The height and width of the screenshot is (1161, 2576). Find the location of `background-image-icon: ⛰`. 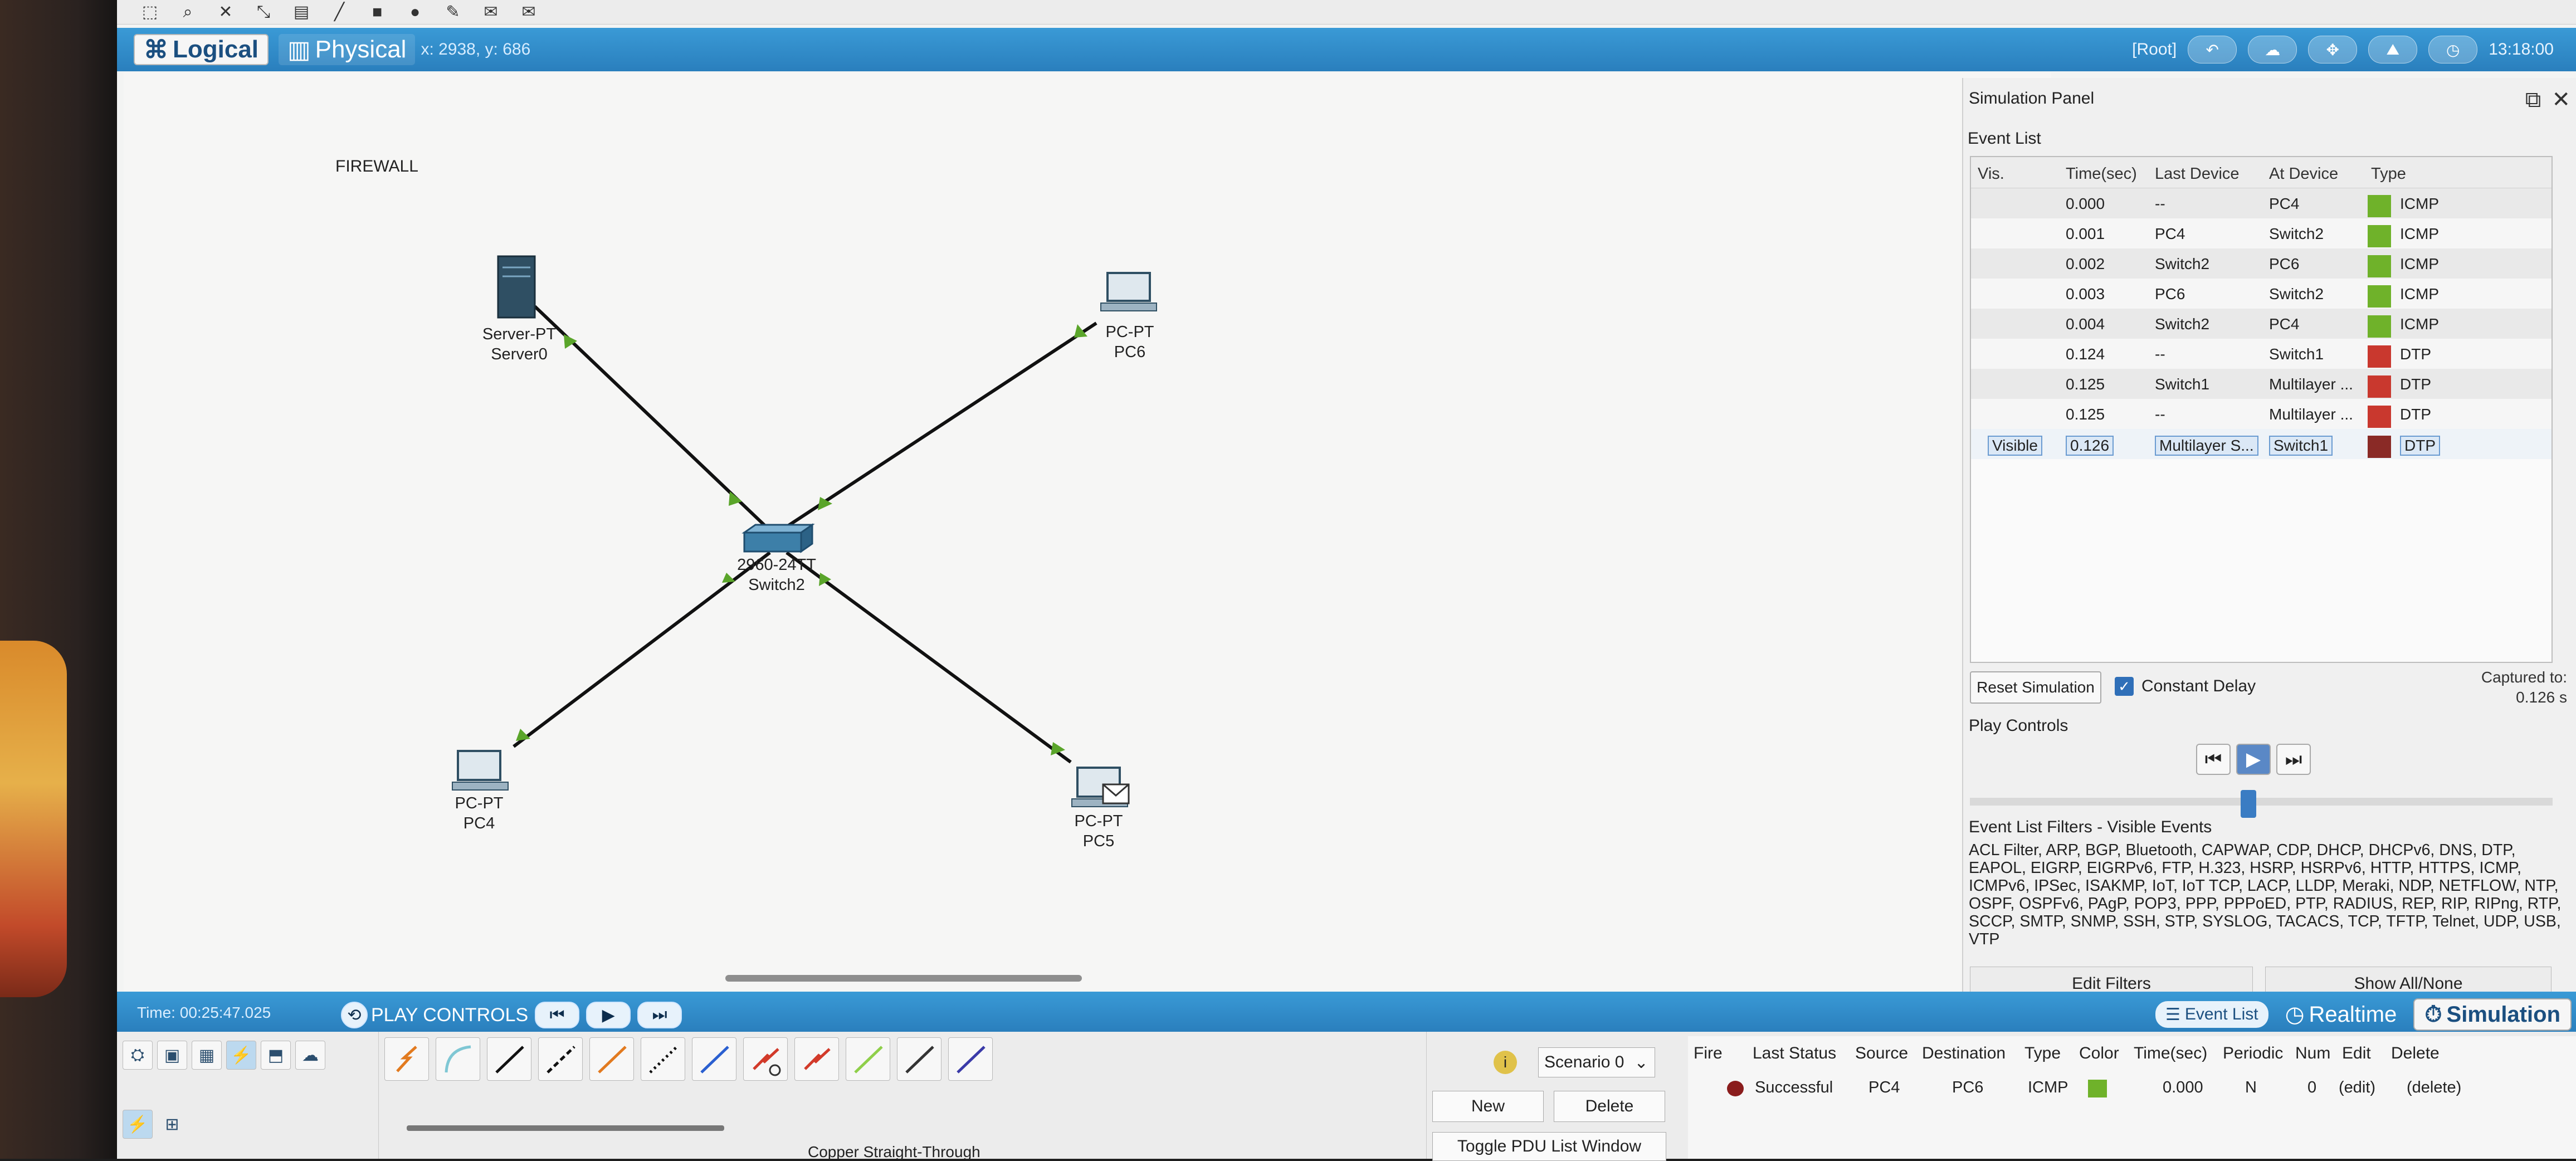

background-image-icon: ⛰ is located at coordinates (2393, 50).